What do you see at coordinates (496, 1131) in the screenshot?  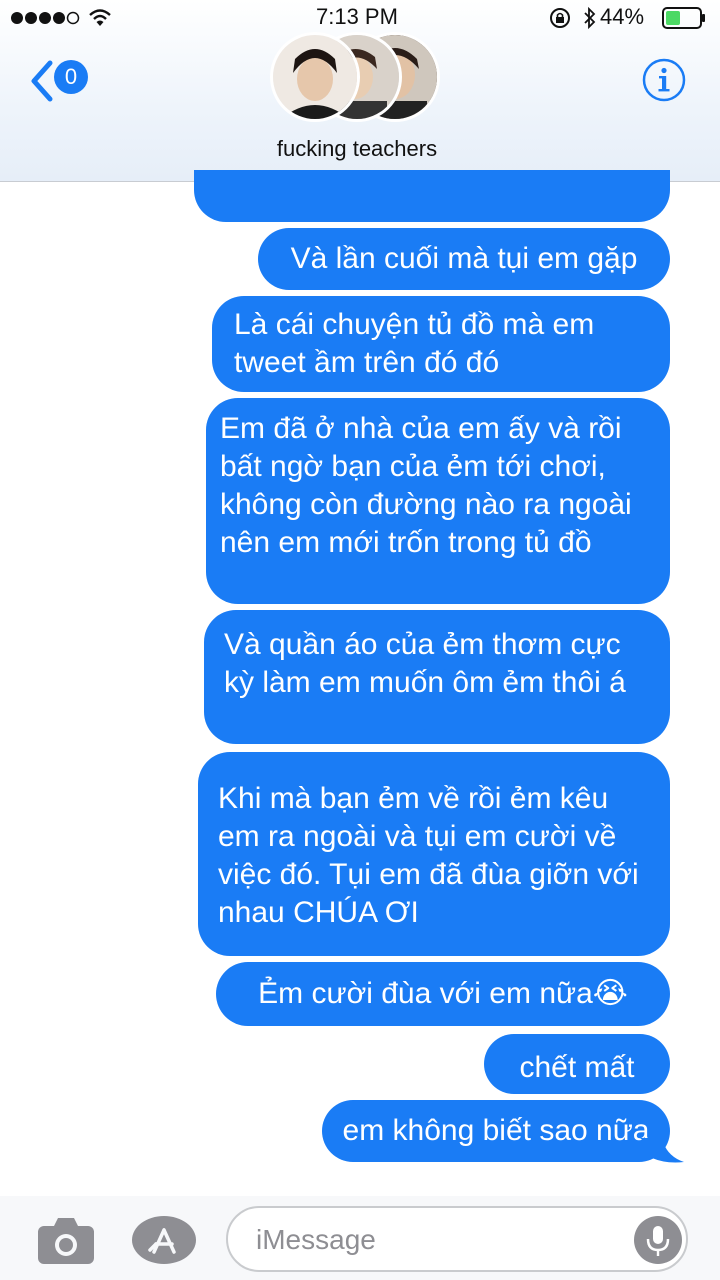 I see `message-bubble: em không biết sao nữa` at bounding box center [496, 1131].